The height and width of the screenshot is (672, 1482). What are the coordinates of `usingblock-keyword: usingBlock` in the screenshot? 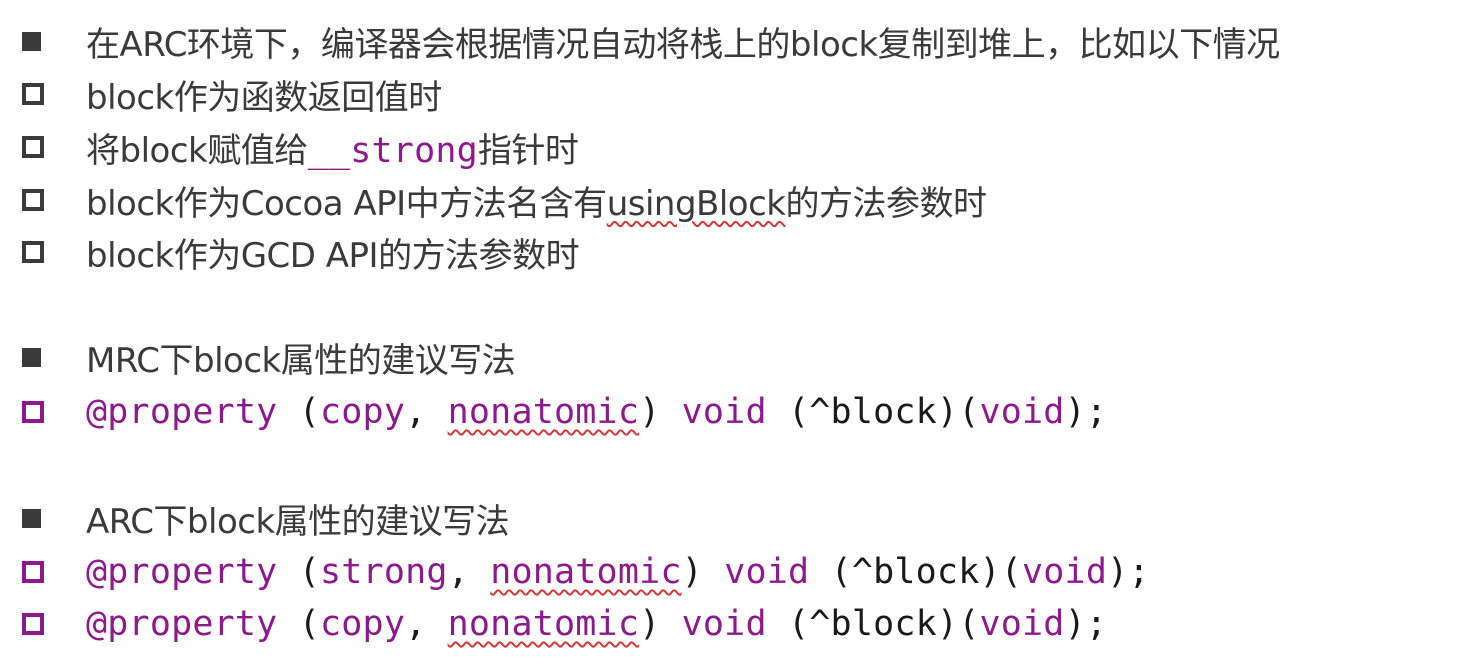 It's located at (696, 203).